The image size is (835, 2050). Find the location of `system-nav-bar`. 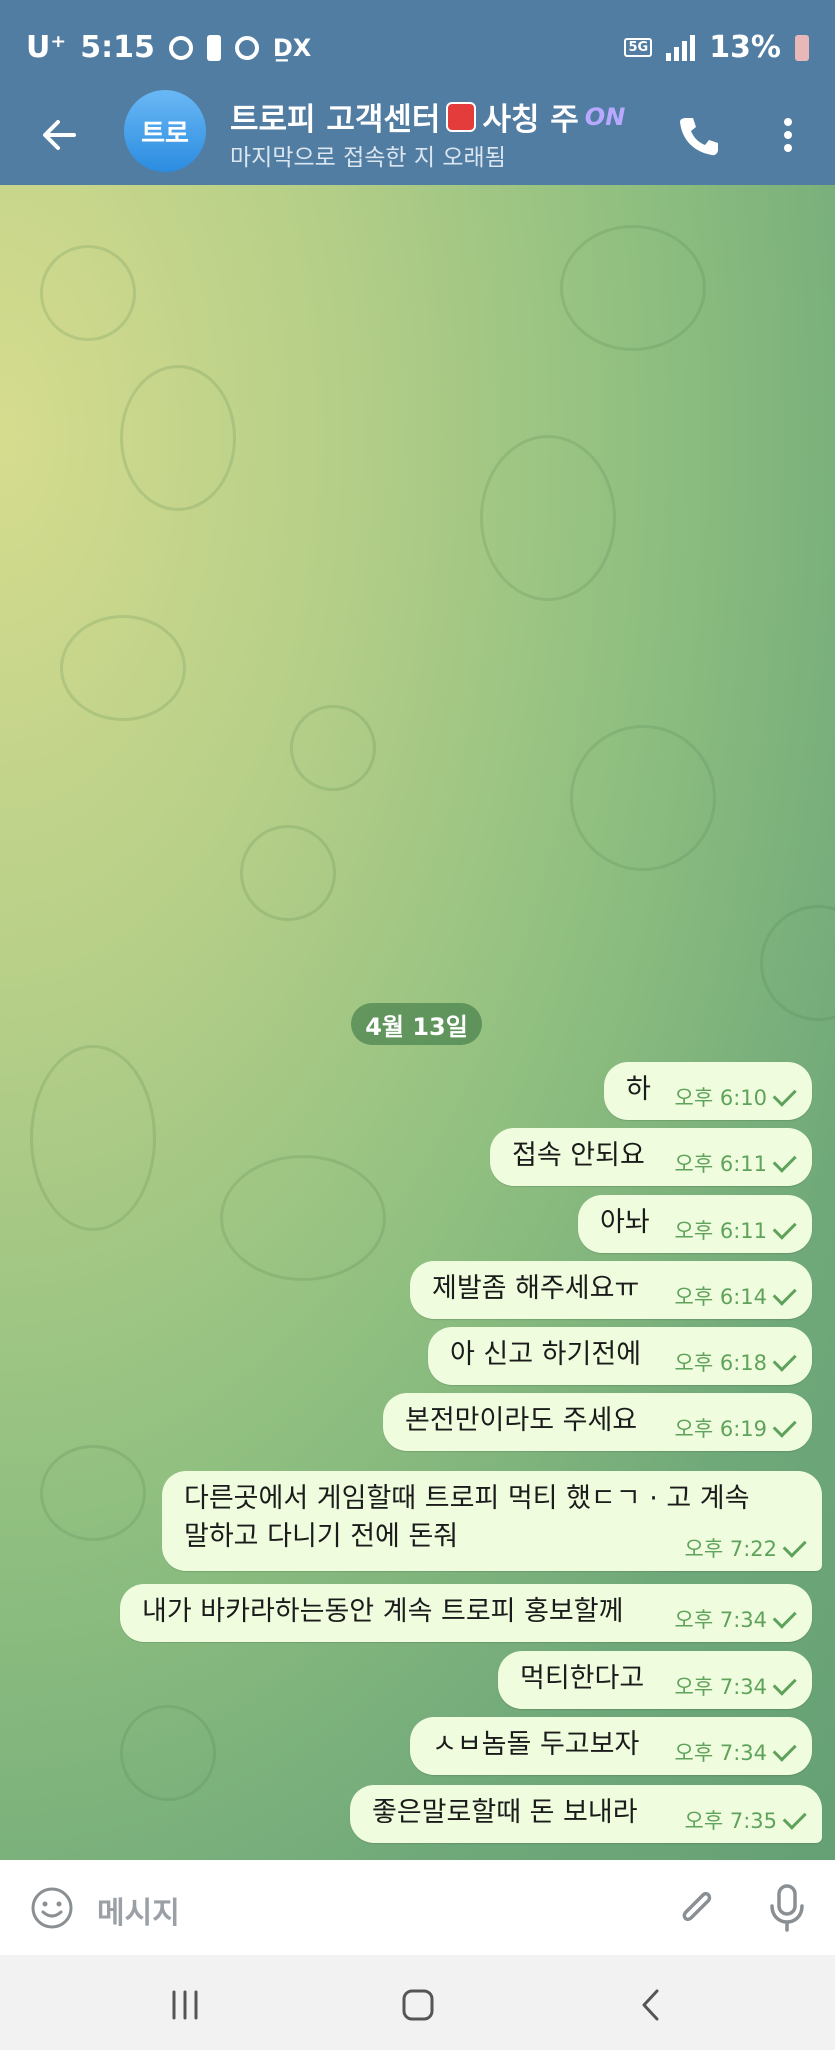

system-nav-bar is located at coordinates (417, 2002).